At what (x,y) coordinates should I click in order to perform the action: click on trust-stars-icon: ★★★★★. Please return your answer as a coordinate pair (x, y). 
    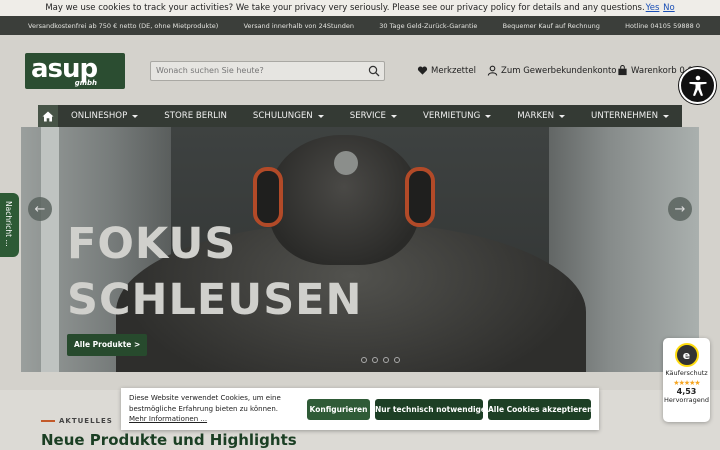
    Looking at the image, I should click on (686, 383).